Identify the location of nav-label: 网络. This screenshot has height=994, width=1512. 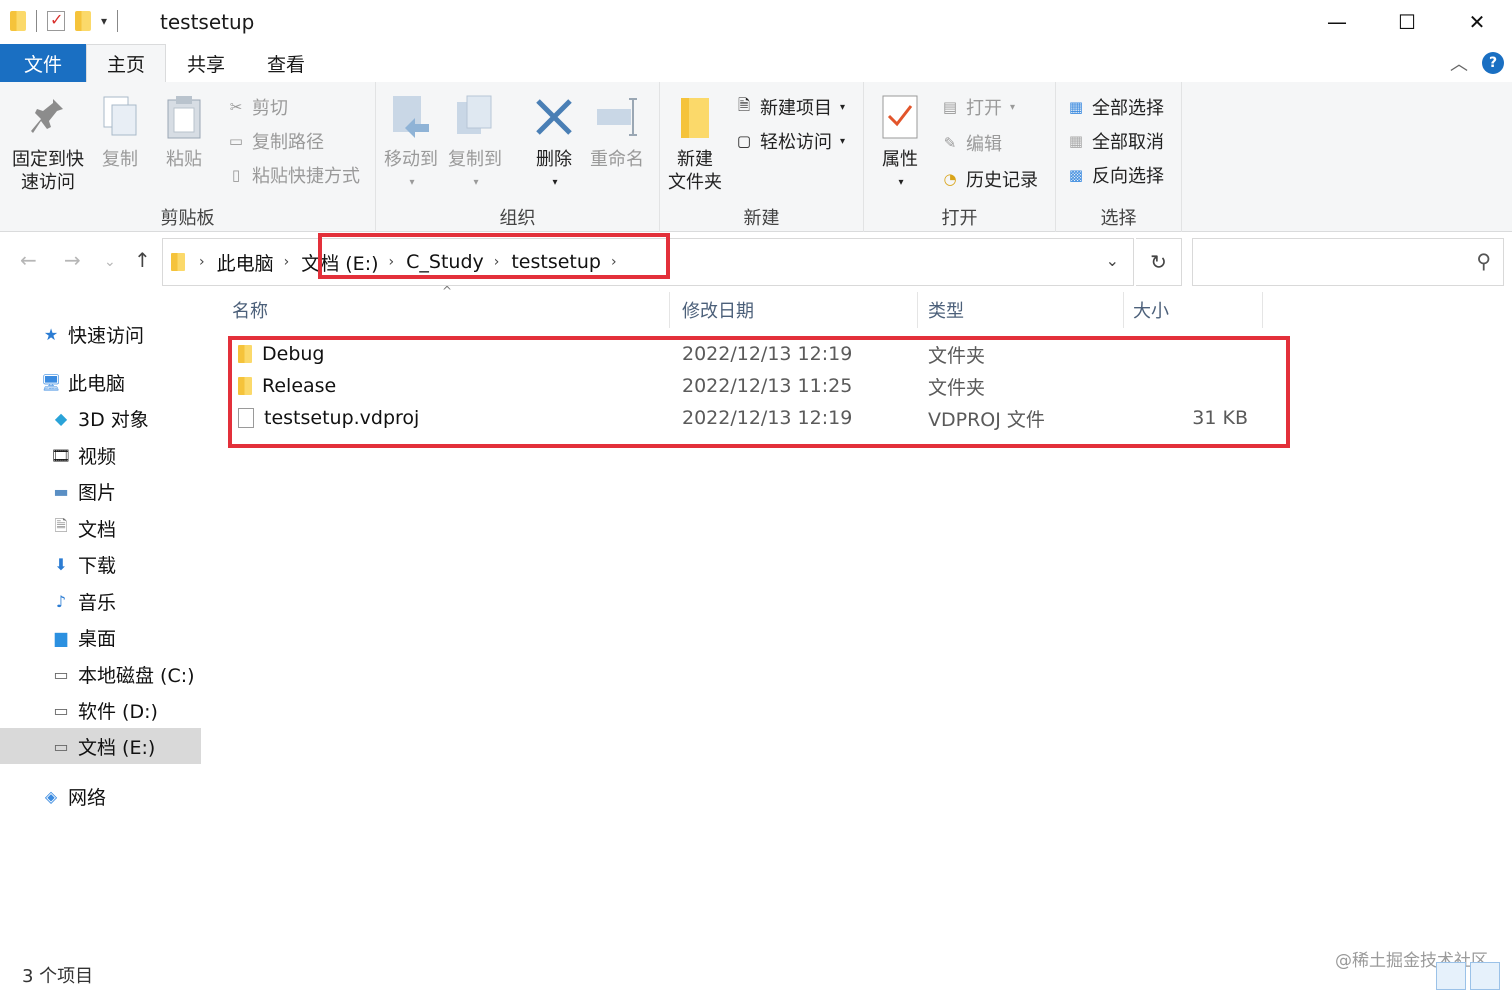
(87, 797).